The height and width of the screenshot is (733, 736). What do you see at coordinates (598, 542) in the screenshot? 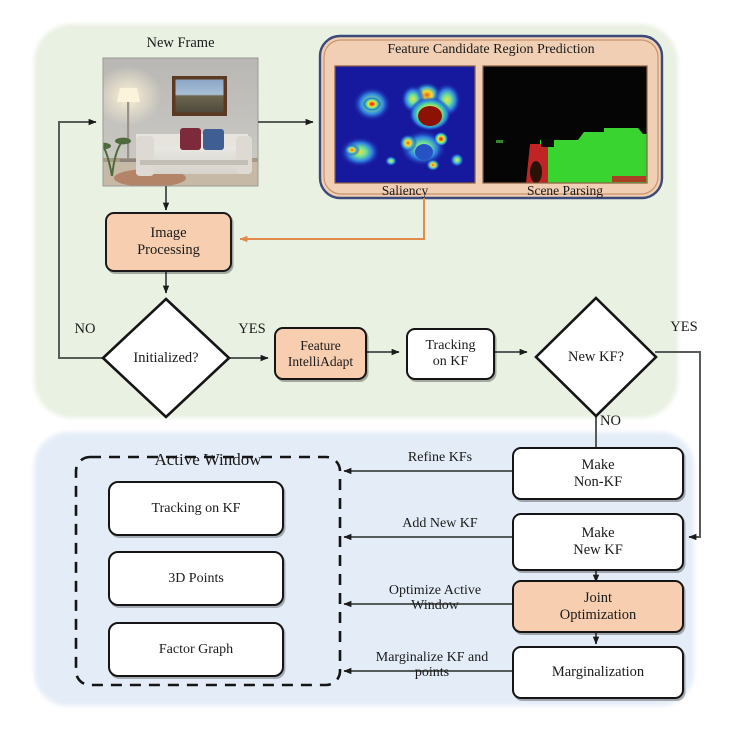
I see `node-make-new-kf: Make New KF` at bounding box center [598, 542].